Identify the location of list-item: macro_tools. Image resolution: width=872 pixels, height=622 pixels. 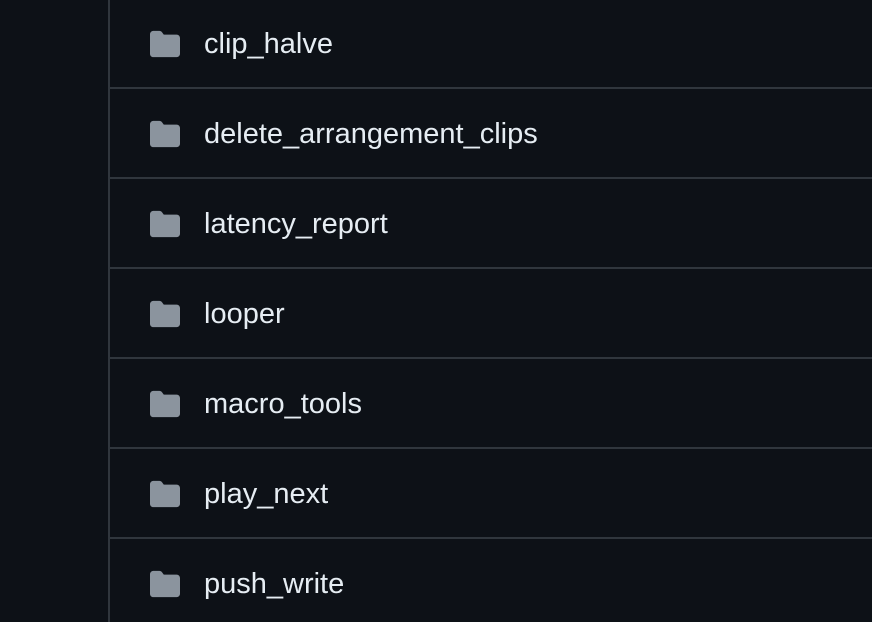
(491, 404).